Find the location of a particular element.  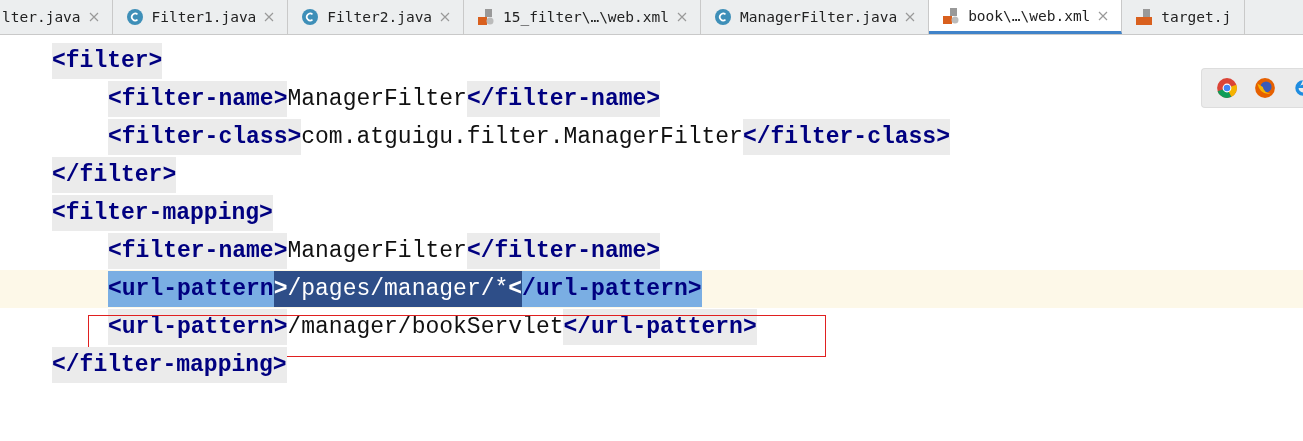

editor-tab: Filter1.java is located at coordinates (200, 17).